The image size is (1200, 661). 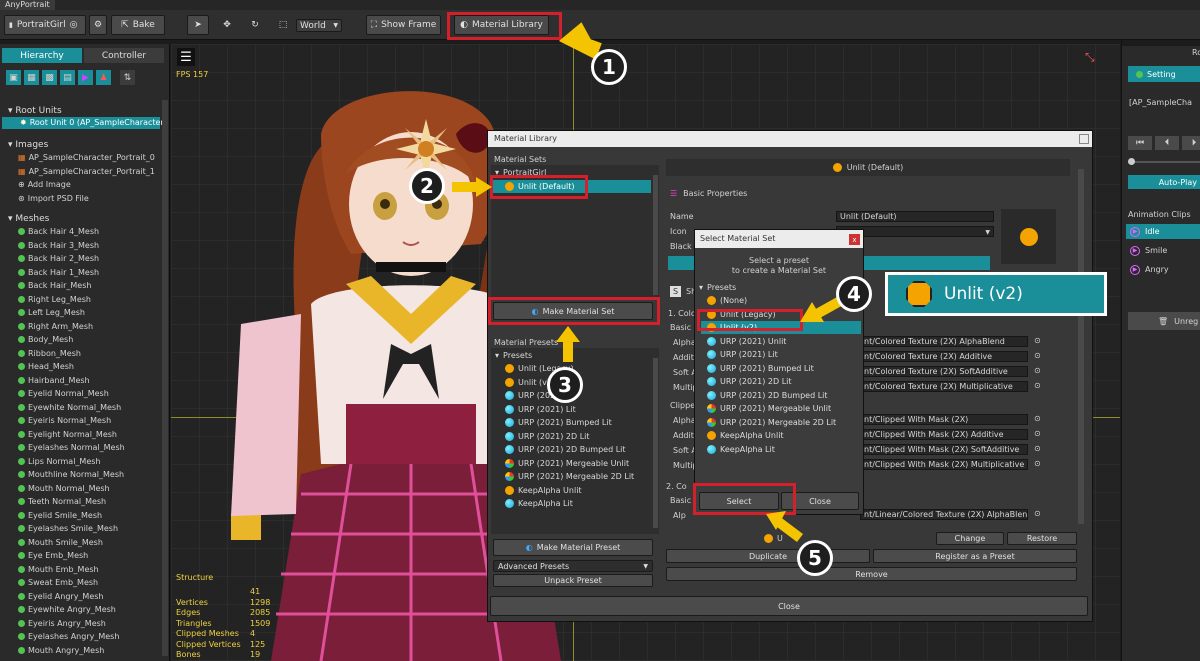 What do you see at coordinates (227, 25) in the screenshot?
I see `move-tool-button: ✥` at bounding box center [227, 25].